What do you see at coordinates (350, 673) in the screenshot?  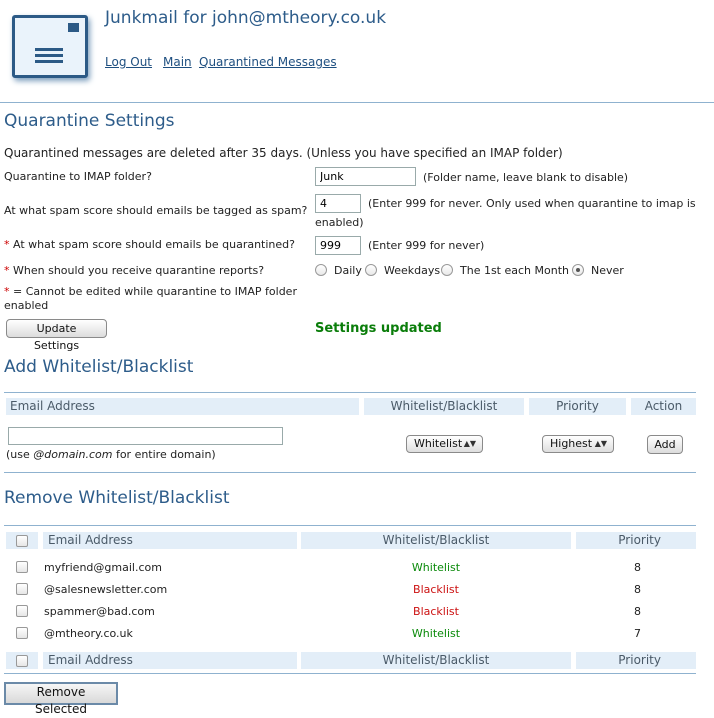 I see `remove-table-bottom-border` at bounding box center [350, 673].